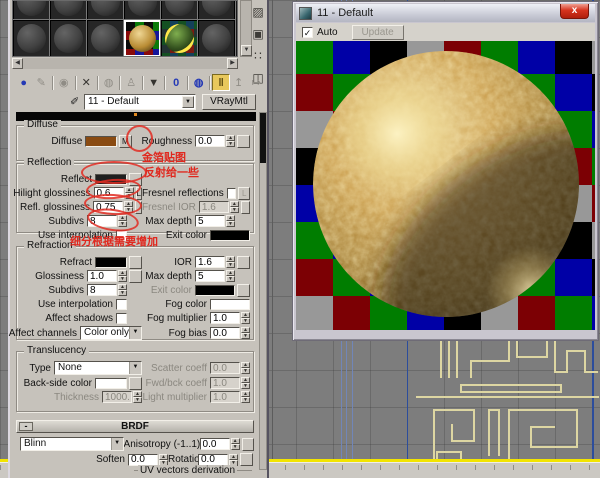 The height and width of the screenshot is (478, 600). I want to click on spinner-arrows: ▲ ▼, so click(231, 141).